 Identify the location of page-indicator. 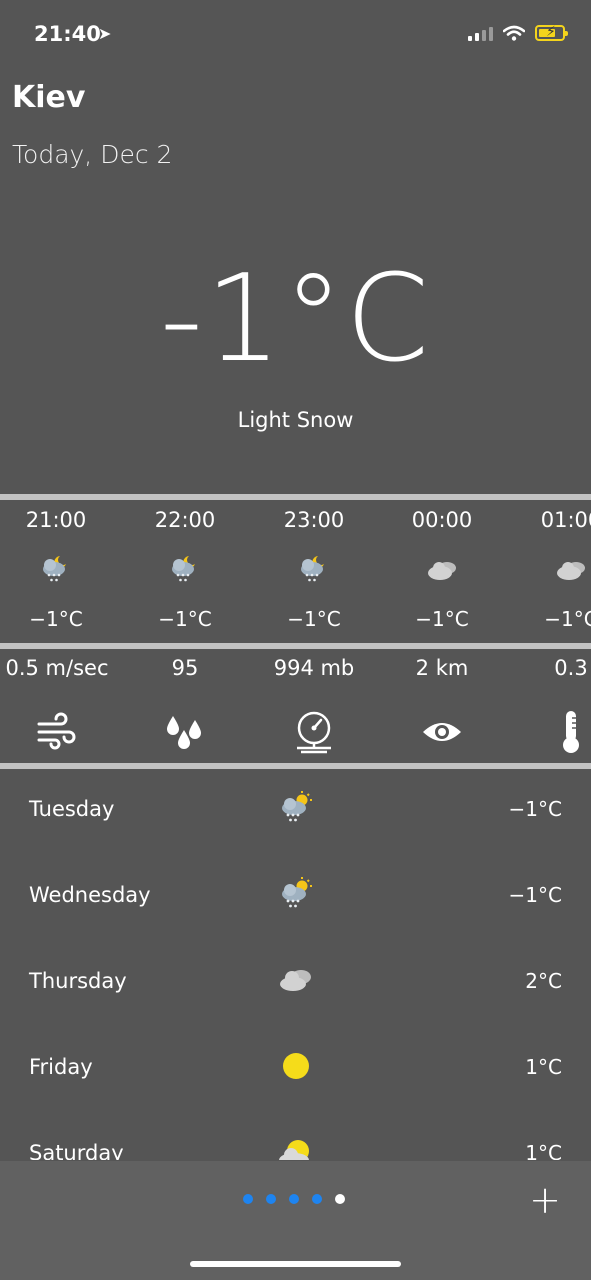
(294, 1199).